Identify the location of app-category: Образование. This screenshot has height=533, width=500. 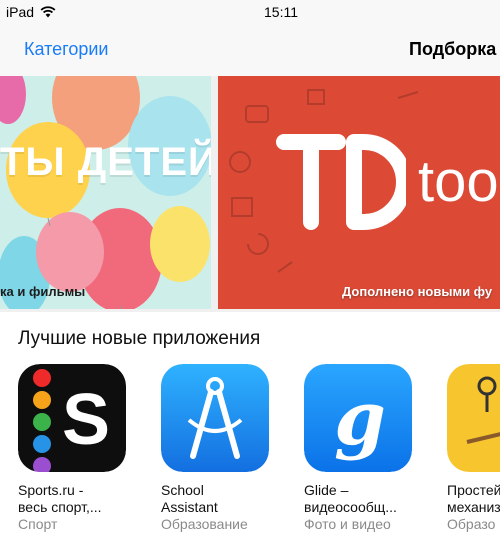
(204, 524).